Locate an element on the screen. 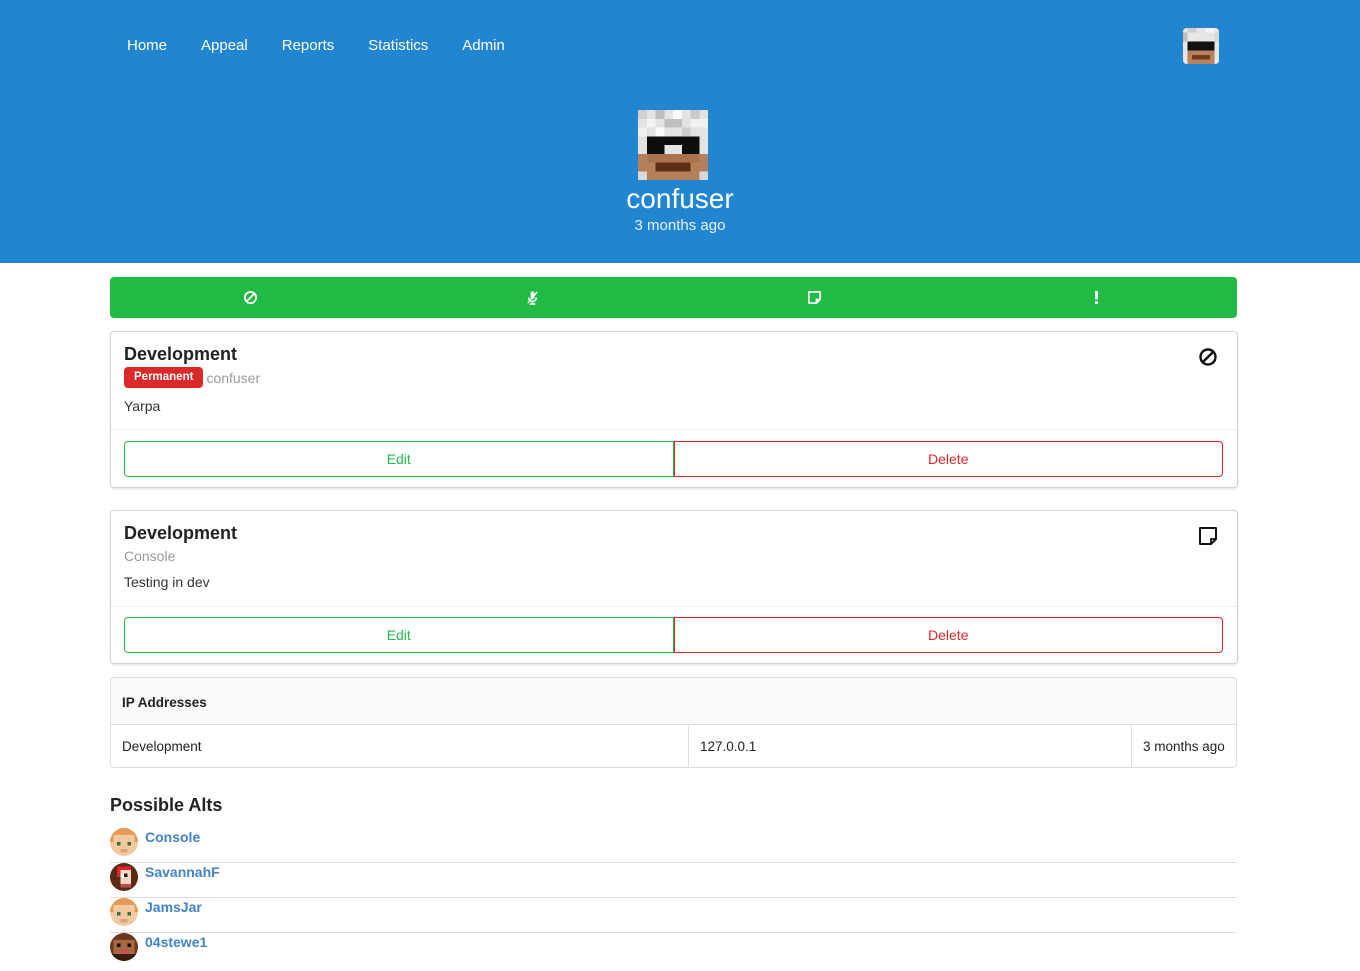  list-item: SavannahF is located at coordinates (673, 880).